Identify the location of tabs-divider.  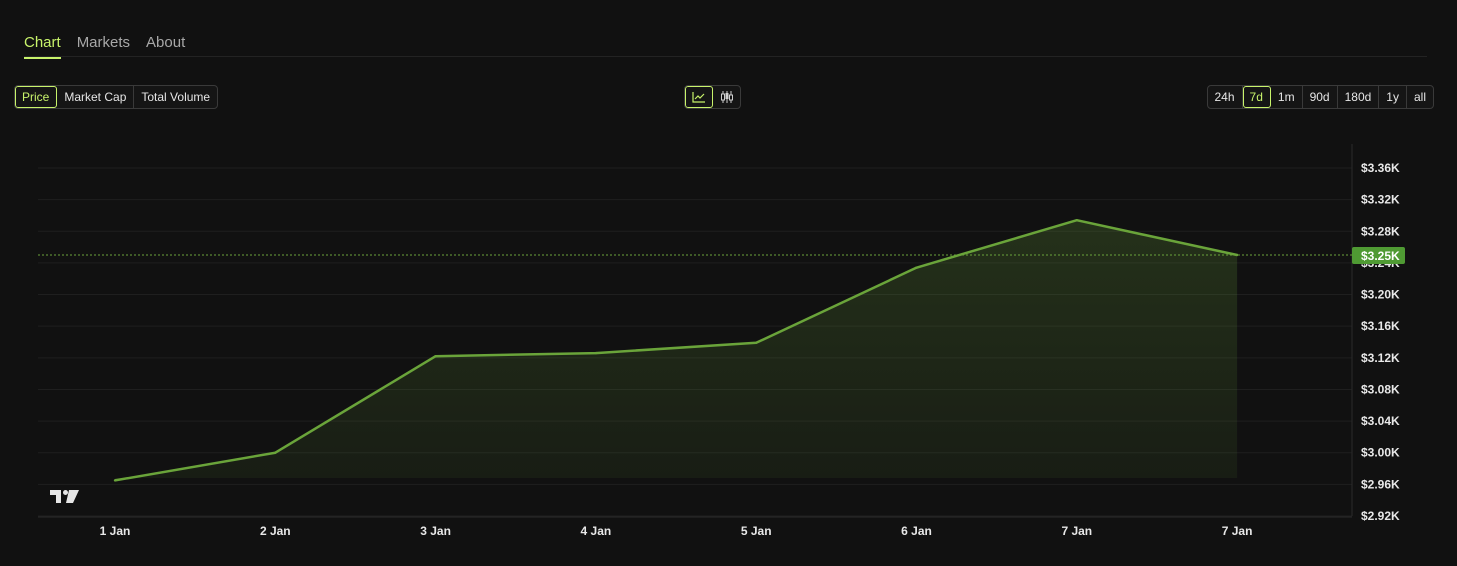
(725, 56).